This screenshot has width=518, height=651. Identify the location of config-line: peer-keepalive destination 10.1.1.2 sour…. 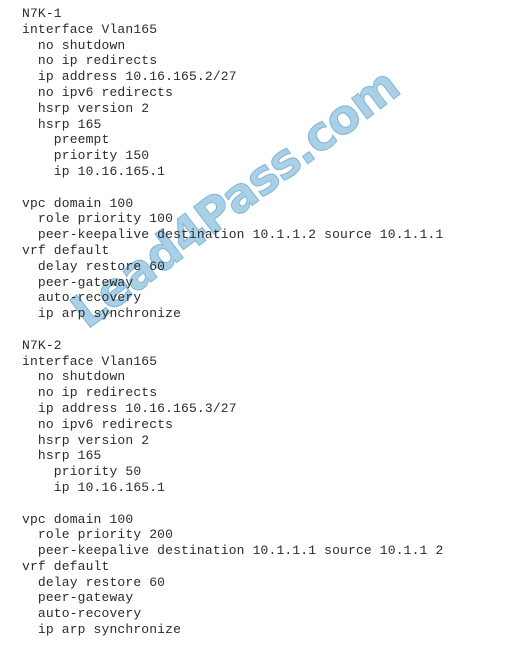
(233, 235).